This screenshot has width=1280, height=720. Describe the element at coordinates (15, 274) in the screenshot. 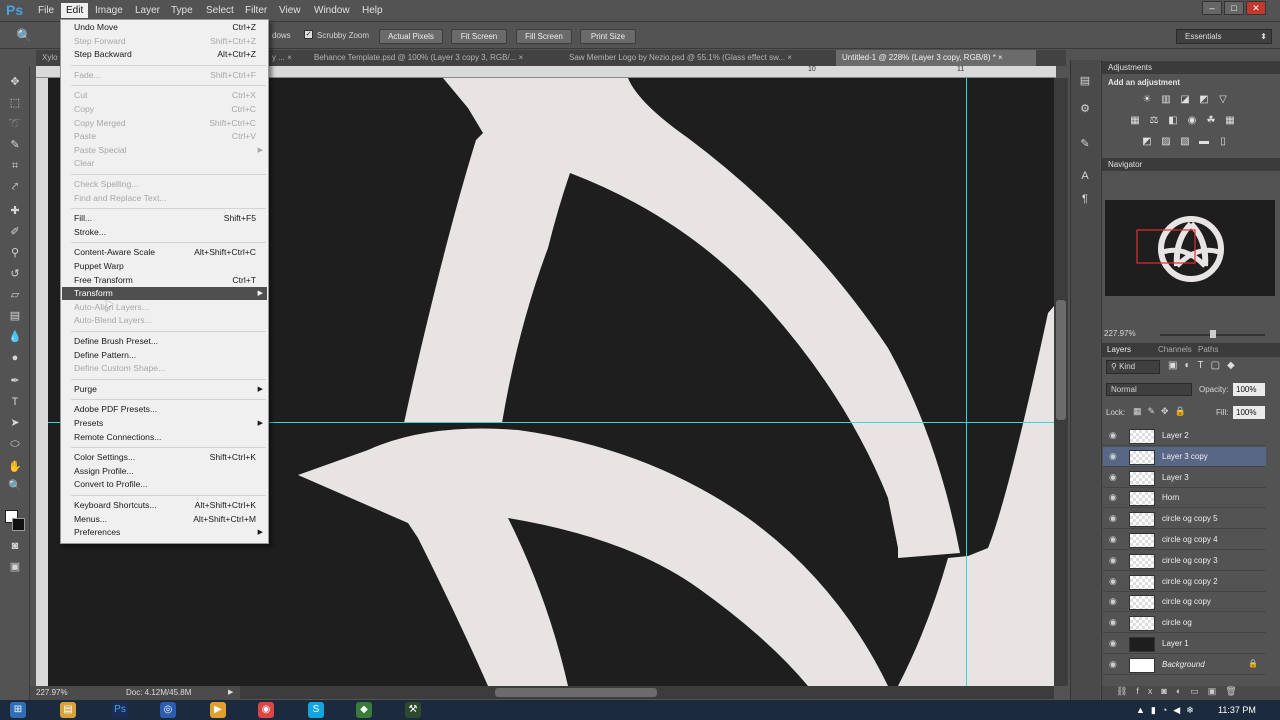

I see `history-brush-tool-icon: ↺` at that location.